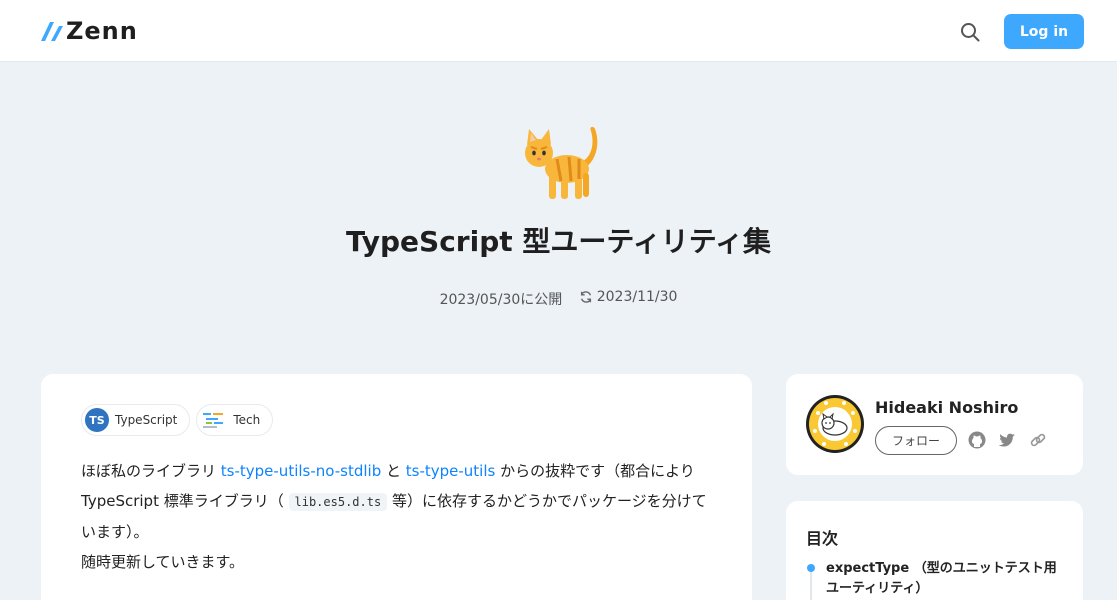 The image size is (1117, 600). Describe the element at coordinates (451, 471) in the screenshot. I see `link-ts-type-utils: ts-type-utils` at that location.